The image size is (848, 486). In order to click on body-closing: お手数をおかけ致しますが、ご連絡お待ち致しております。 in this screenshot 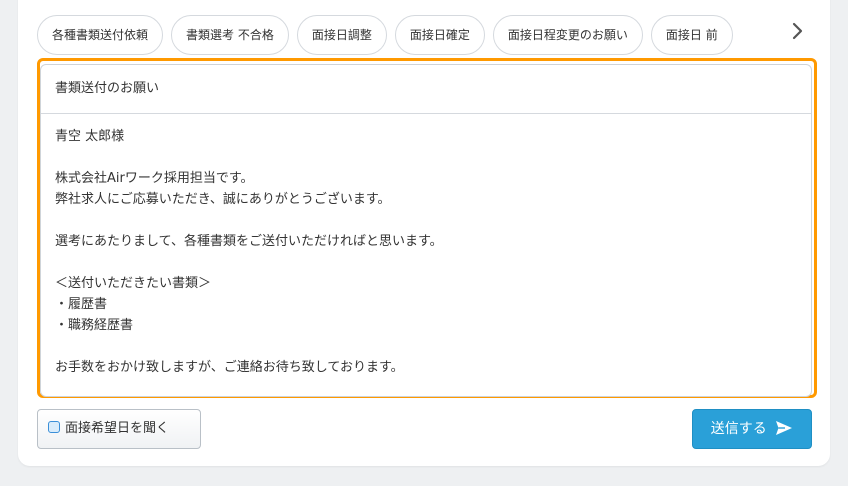, I will do `click(229, 367)`.